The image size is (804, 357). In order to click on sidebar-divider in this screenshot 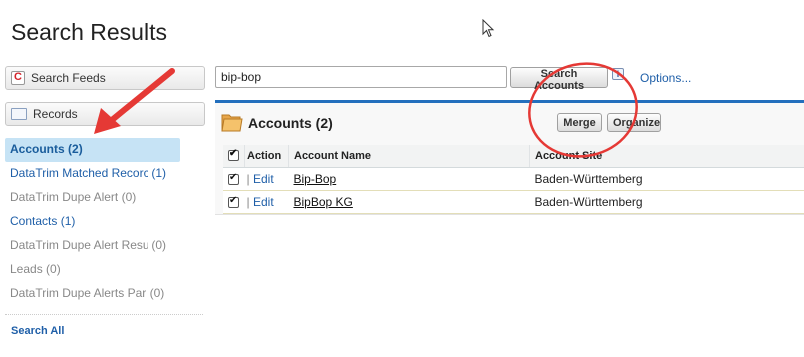, I will do `click(104, 314)`.